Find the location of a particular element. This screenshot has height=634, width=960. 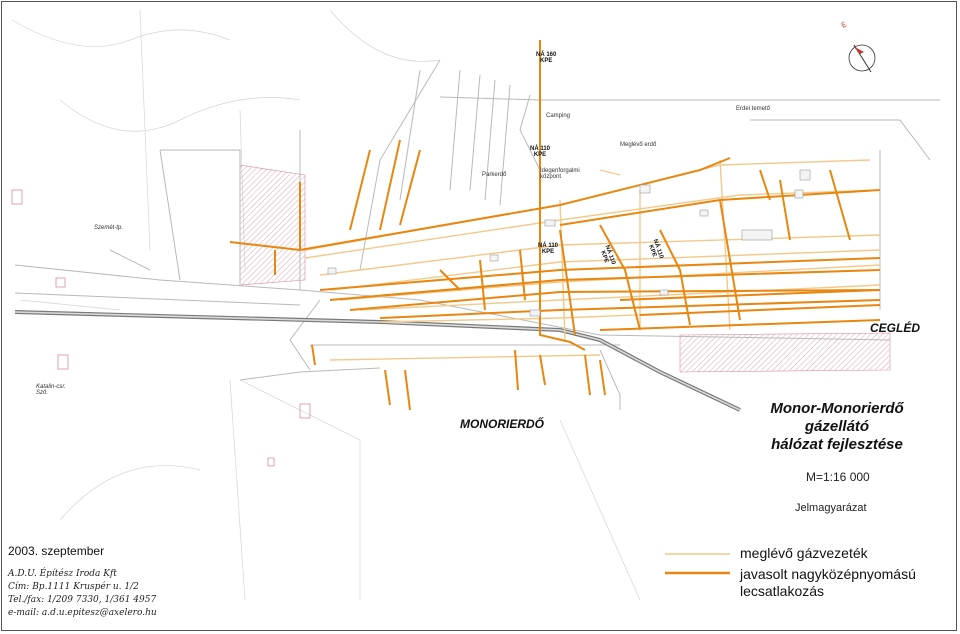

legend-heading: Jelmagyarázat is located at coordinates (831, 508).